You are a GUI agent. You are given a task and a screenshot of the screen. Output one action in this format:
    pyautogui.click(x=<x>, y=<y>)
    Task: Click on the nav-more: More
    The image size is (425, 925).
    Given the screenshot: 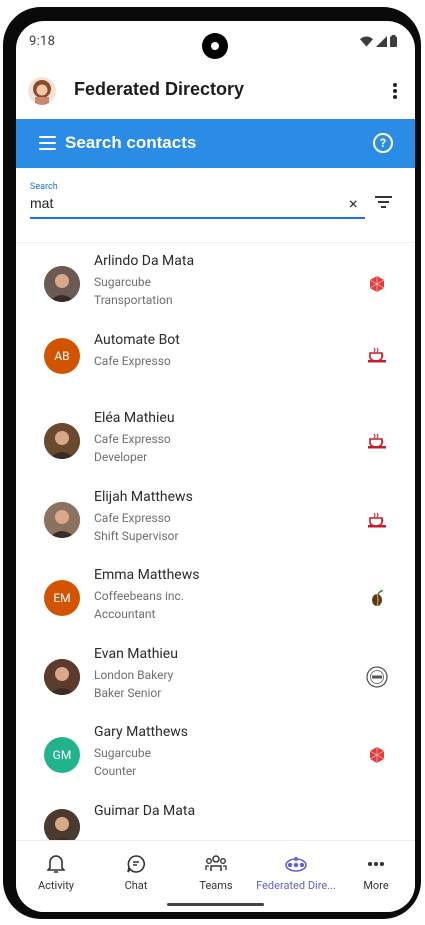 What is the action you would take?
    pyautogui.click(x=375, y=872)
    